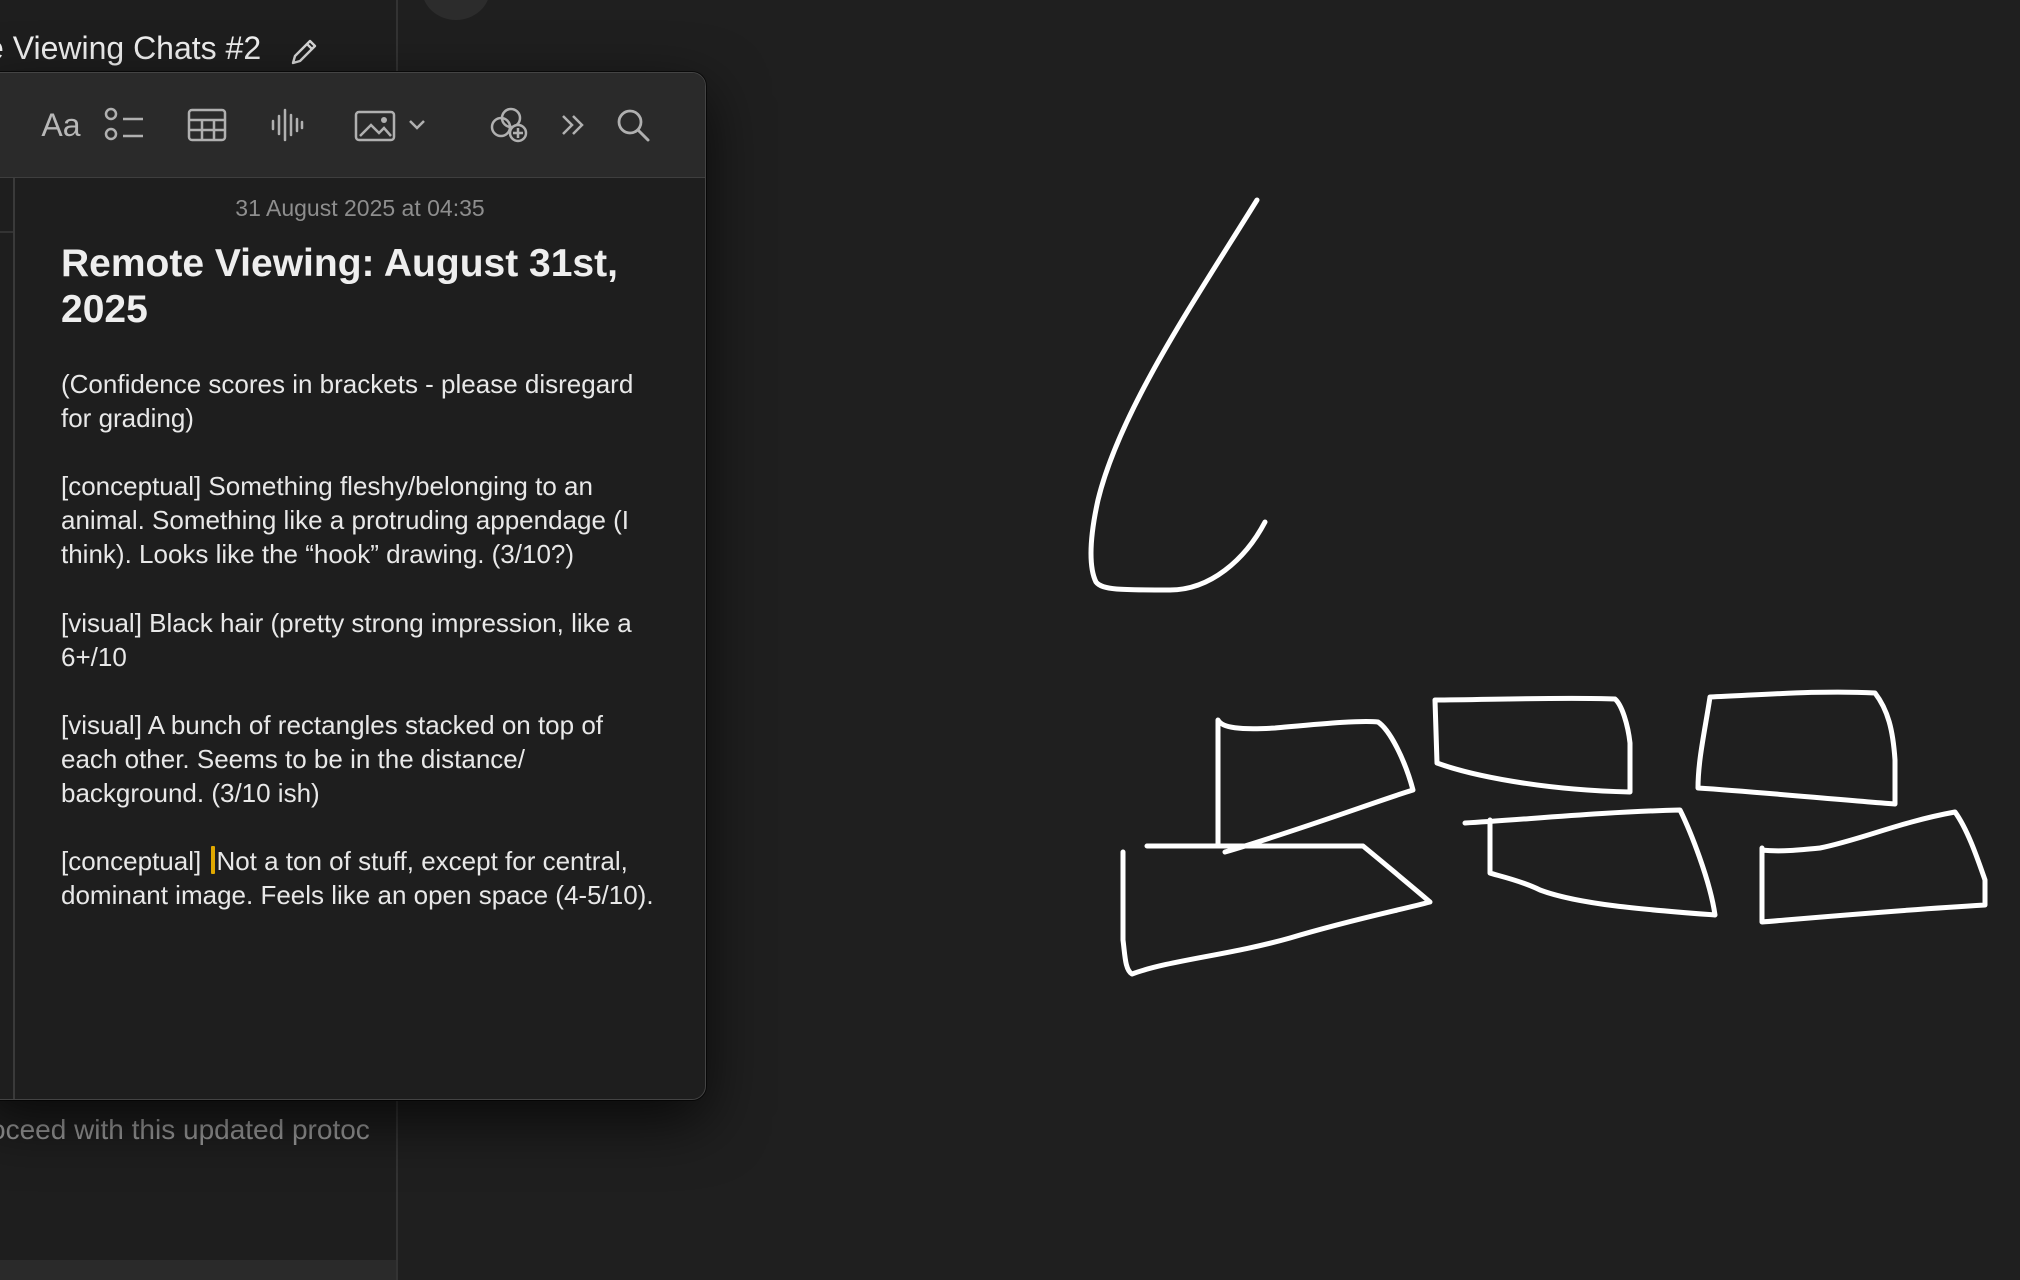  I want to click on format-label: Aa, so click(61, 124).